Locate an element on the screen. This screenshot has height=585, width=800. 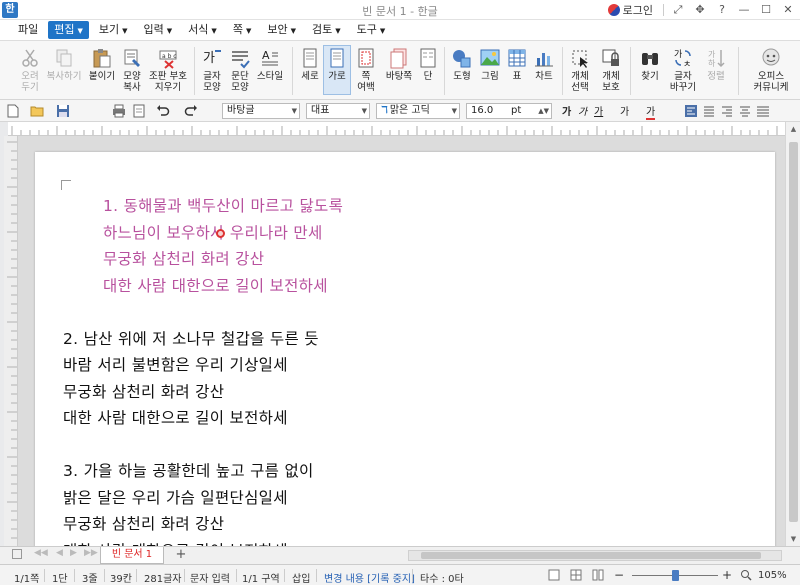
office-communicator-button: 오피스 커뮤니케 is located at coordinates (771, 70).